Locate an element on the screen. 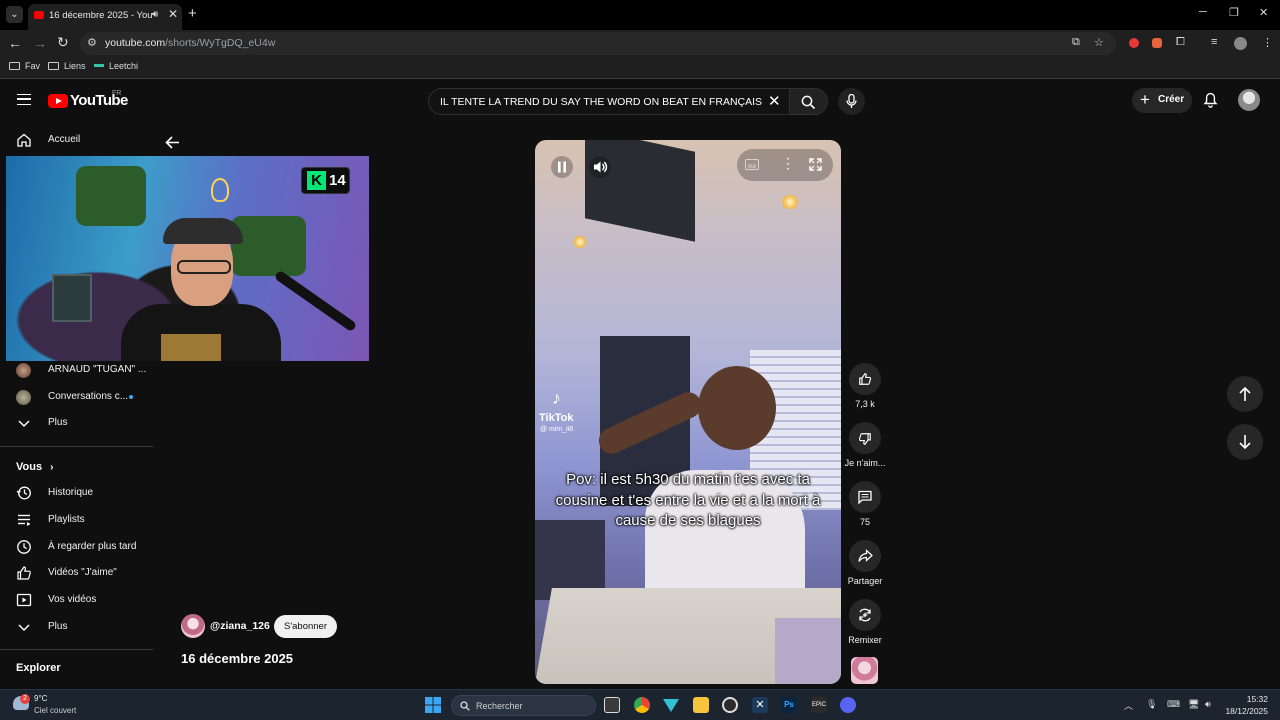 Image resolution: width=1280 pixels, height=720 pixels. tab-audio-icon: 🔊︎ is located at coordinates (155, 14).